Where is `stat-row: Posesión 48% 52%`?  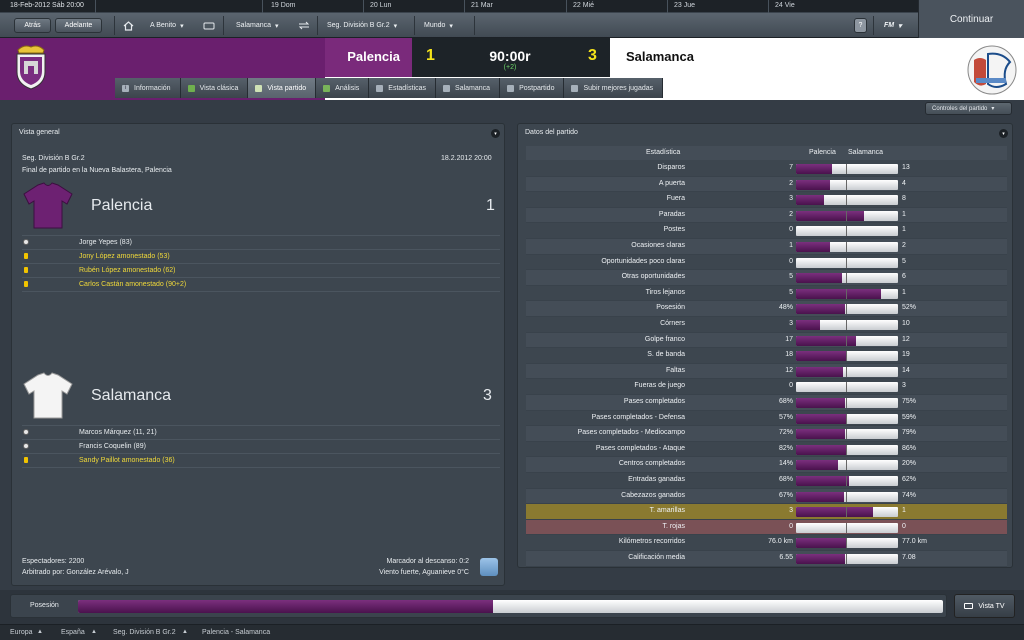 stat-row: Posesión 48% 52% is located at coordinates (766, 309).